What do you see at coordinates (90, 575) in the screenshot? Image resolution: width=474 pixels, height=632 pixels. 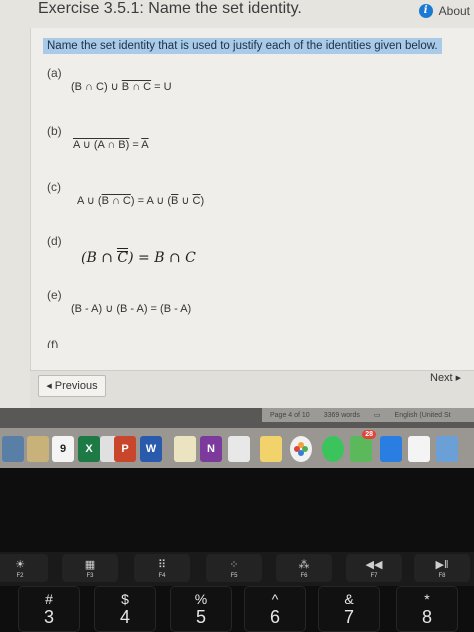 I see `f3-label: F3` at bounding box center [90, 575].